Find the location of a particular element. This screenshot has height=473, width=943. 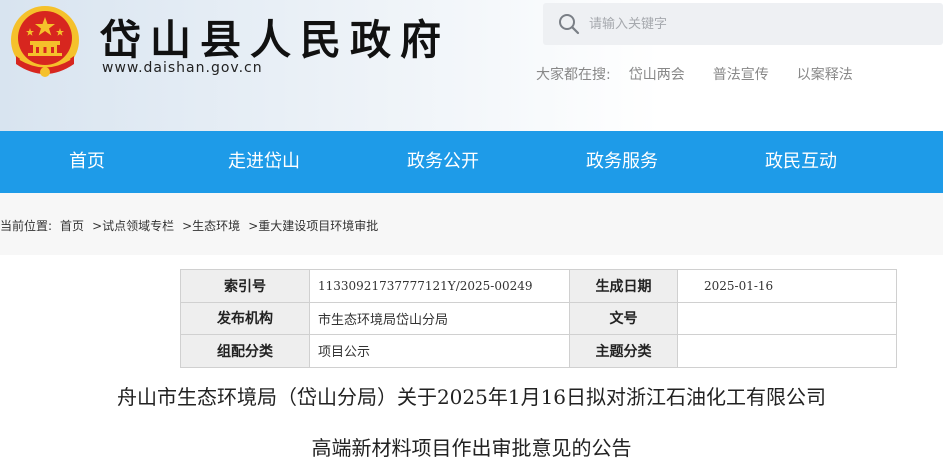

nav-item-about: 走进岱山 is located at coordinates (264, 162).